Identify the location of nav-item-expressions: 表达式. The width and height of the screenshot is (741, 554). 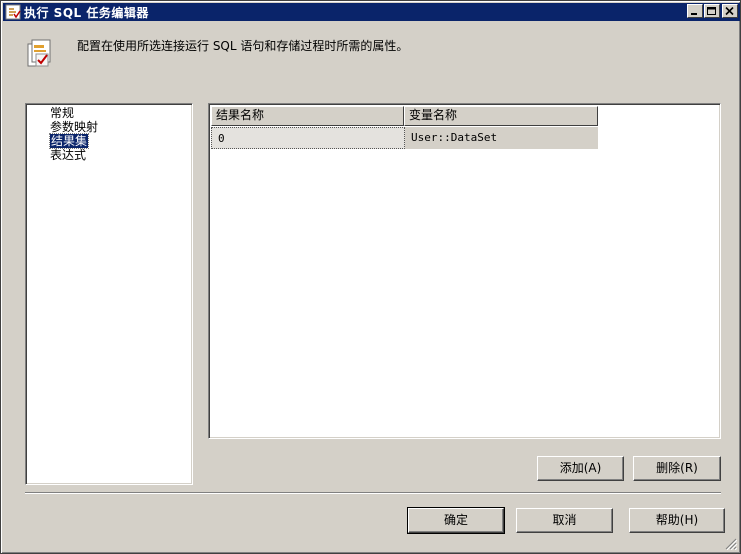
(68, 155).